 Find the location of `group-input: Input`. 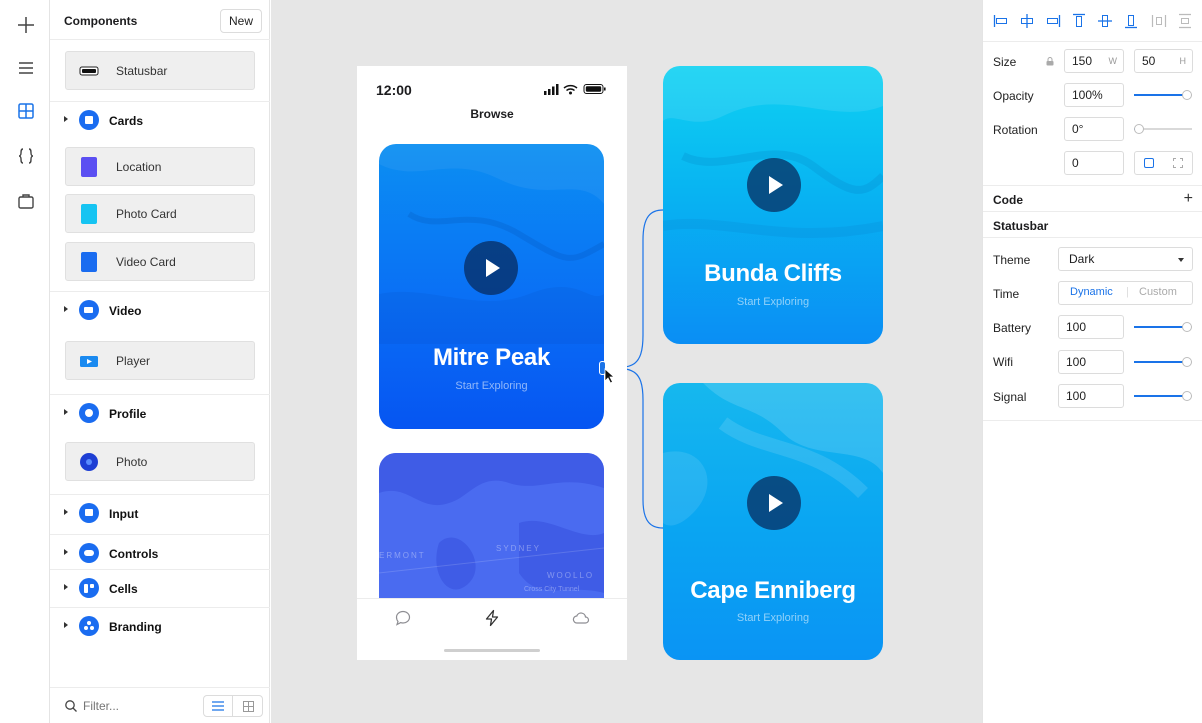

group-input: Input is located at coordinates (160, 512).